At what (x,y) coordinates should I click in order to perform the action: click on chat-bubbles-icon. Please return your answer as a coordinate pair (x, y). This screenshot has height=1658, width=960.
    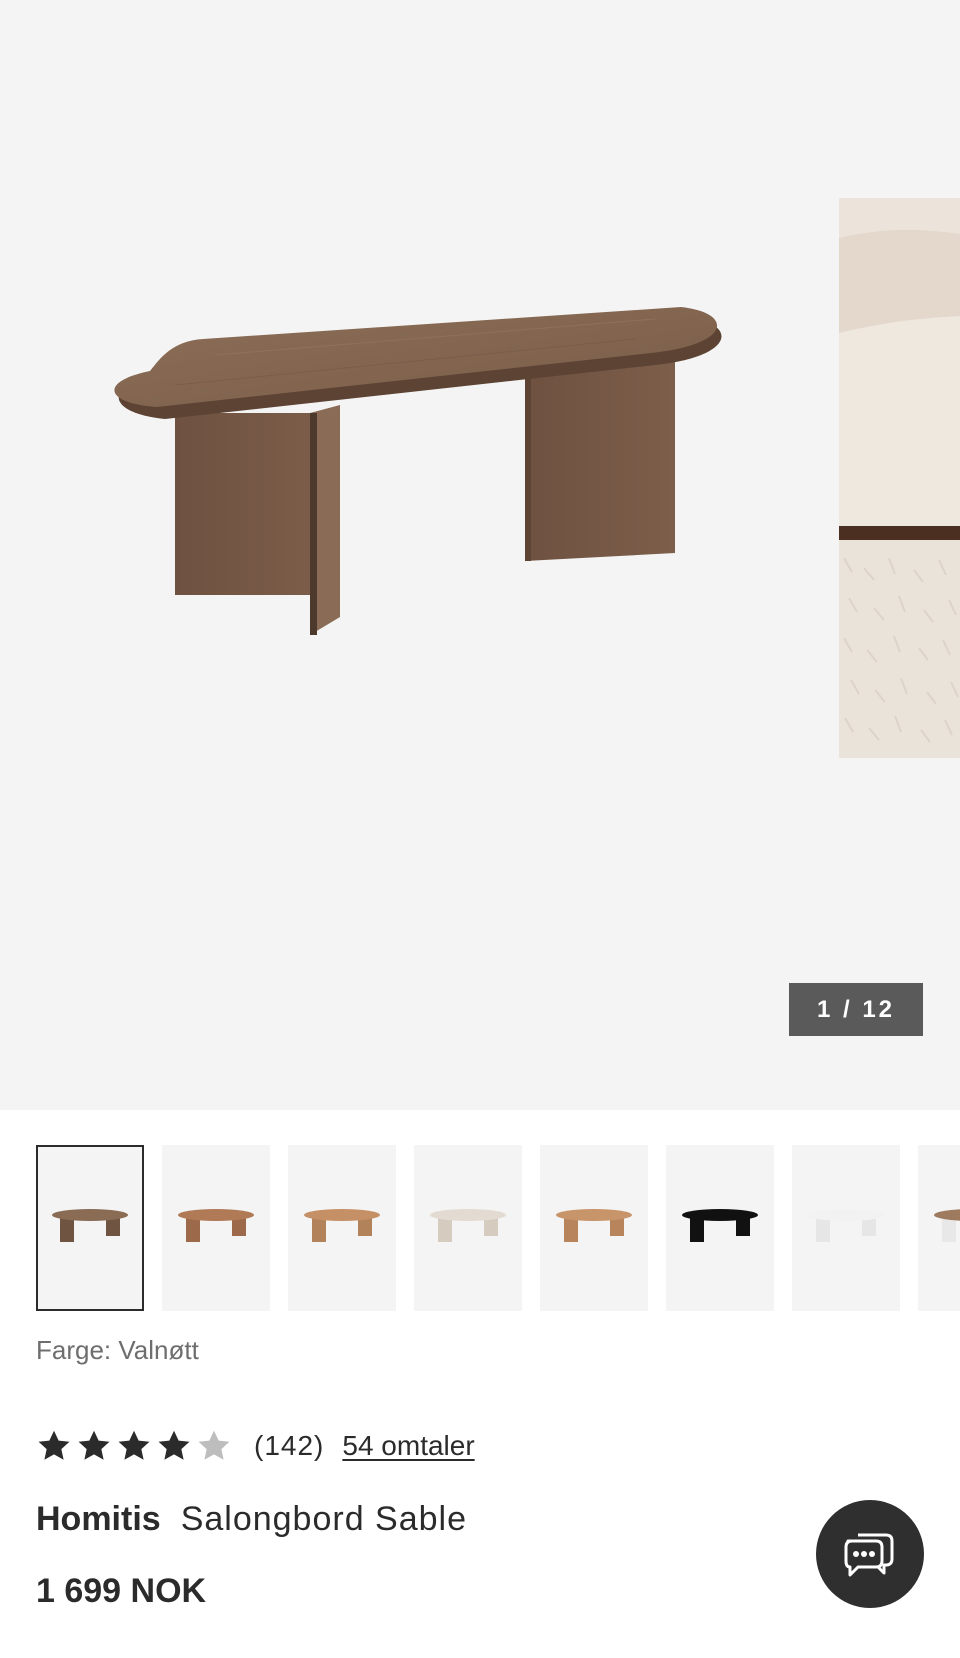
    Looking at the image, I should click on (869, 1555).